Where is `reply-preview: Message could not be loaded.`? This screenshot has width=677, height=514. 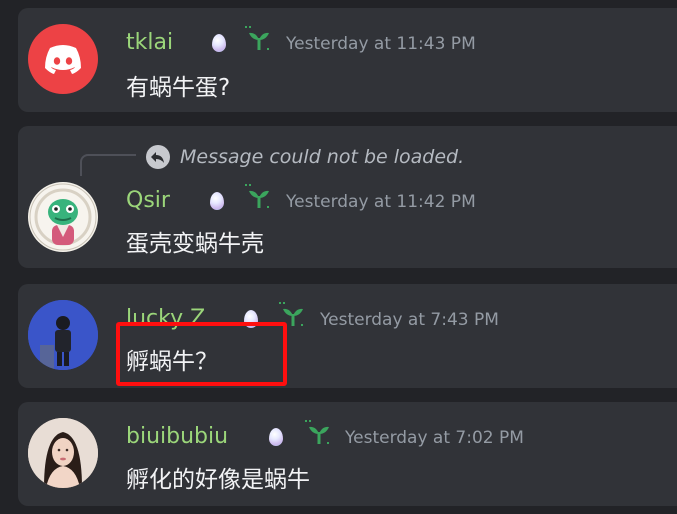
reply-preview: Message could not be loaded. is located at coordinates (322, 157).